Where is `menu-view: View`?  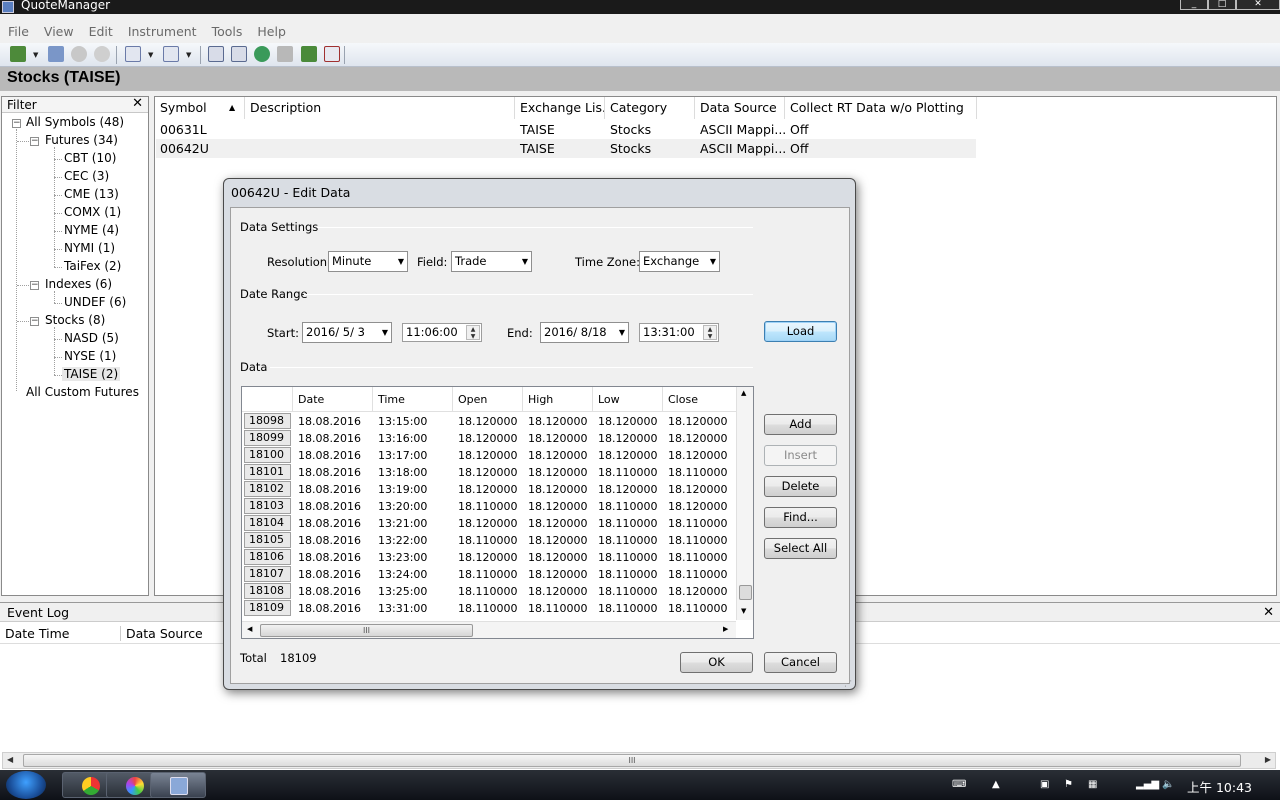
menu-view: View is located at coordinates (58, 31).